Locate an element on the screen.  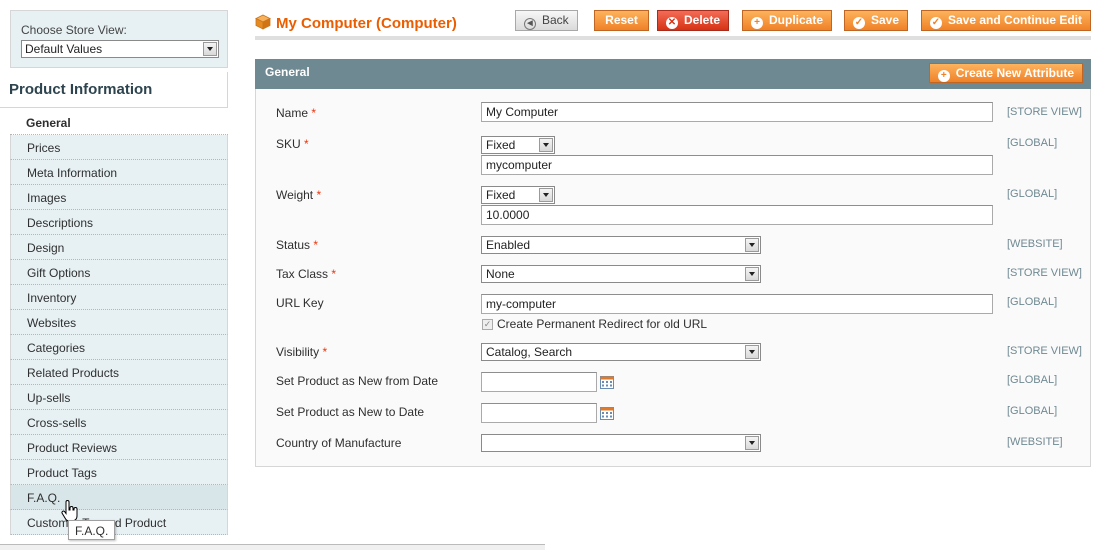
tab-customer-tagged-product: Customer Tagged Product is located at coordinates (119, 522).